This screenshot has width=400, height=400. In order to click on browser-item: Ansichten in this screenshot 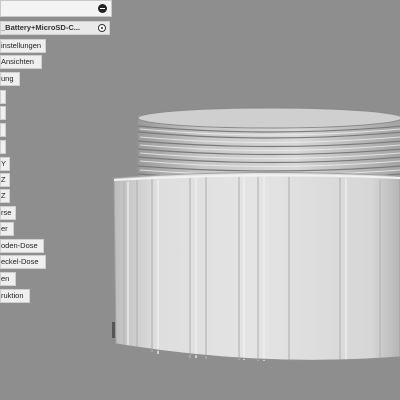, I will do `click(21, 62)`.